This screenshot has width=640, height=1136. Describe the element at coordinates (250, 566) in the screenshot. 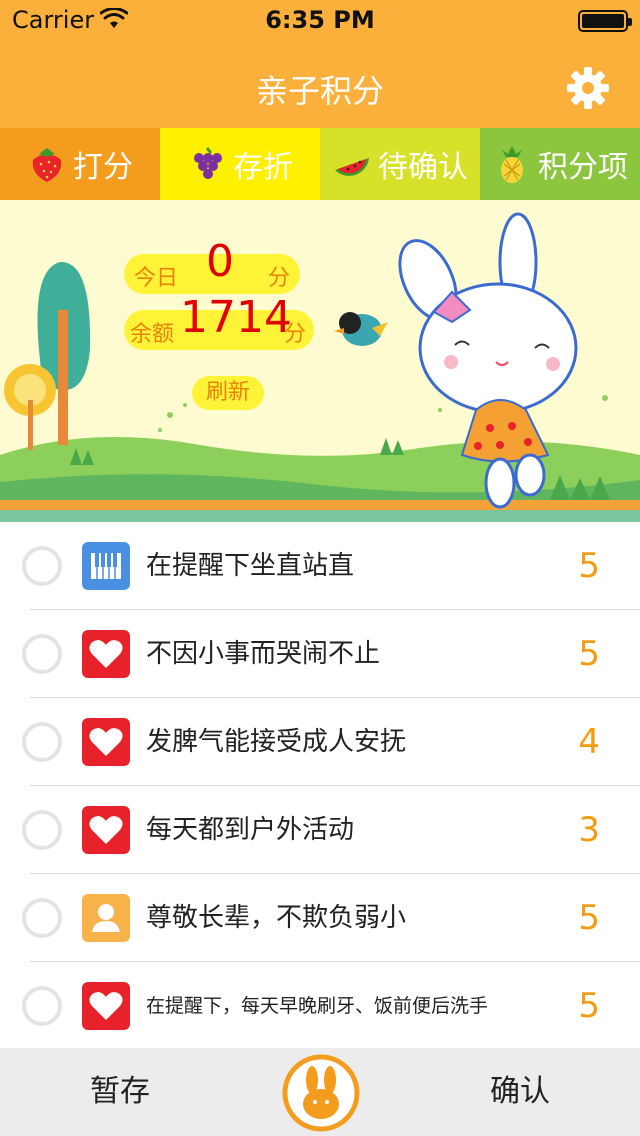

I see `item-title: 在提醒下坐直站直` at that location.